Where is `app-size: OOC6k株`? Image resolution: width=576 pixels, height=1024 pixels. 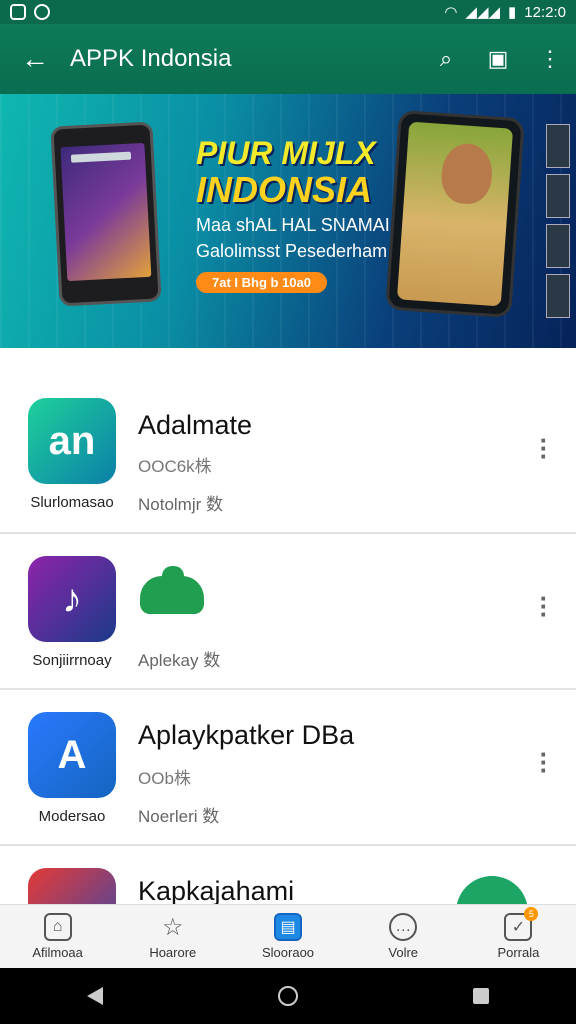 app-size: OOC6k株 is located at coordinates (175, 466).